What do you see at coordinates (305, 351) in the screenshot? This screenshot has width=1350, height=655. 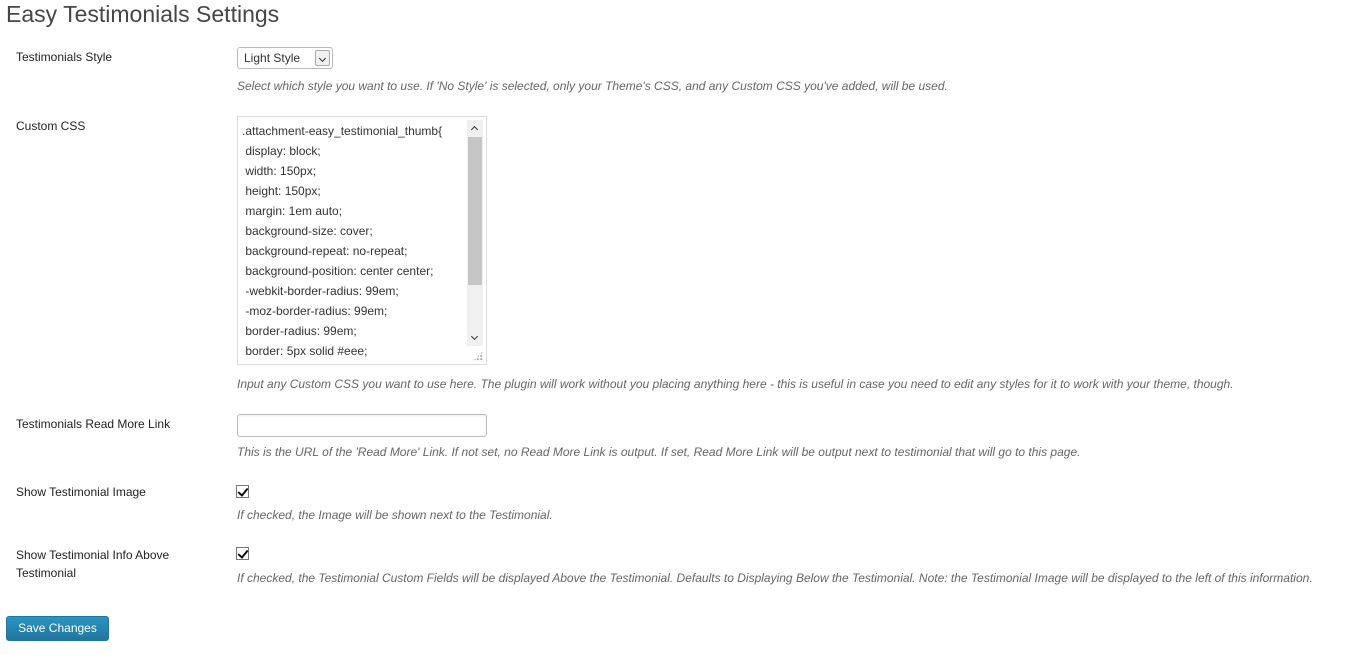 I see `css-code-line: border: 5px solid #eee;` at bounding box center [305, 351].